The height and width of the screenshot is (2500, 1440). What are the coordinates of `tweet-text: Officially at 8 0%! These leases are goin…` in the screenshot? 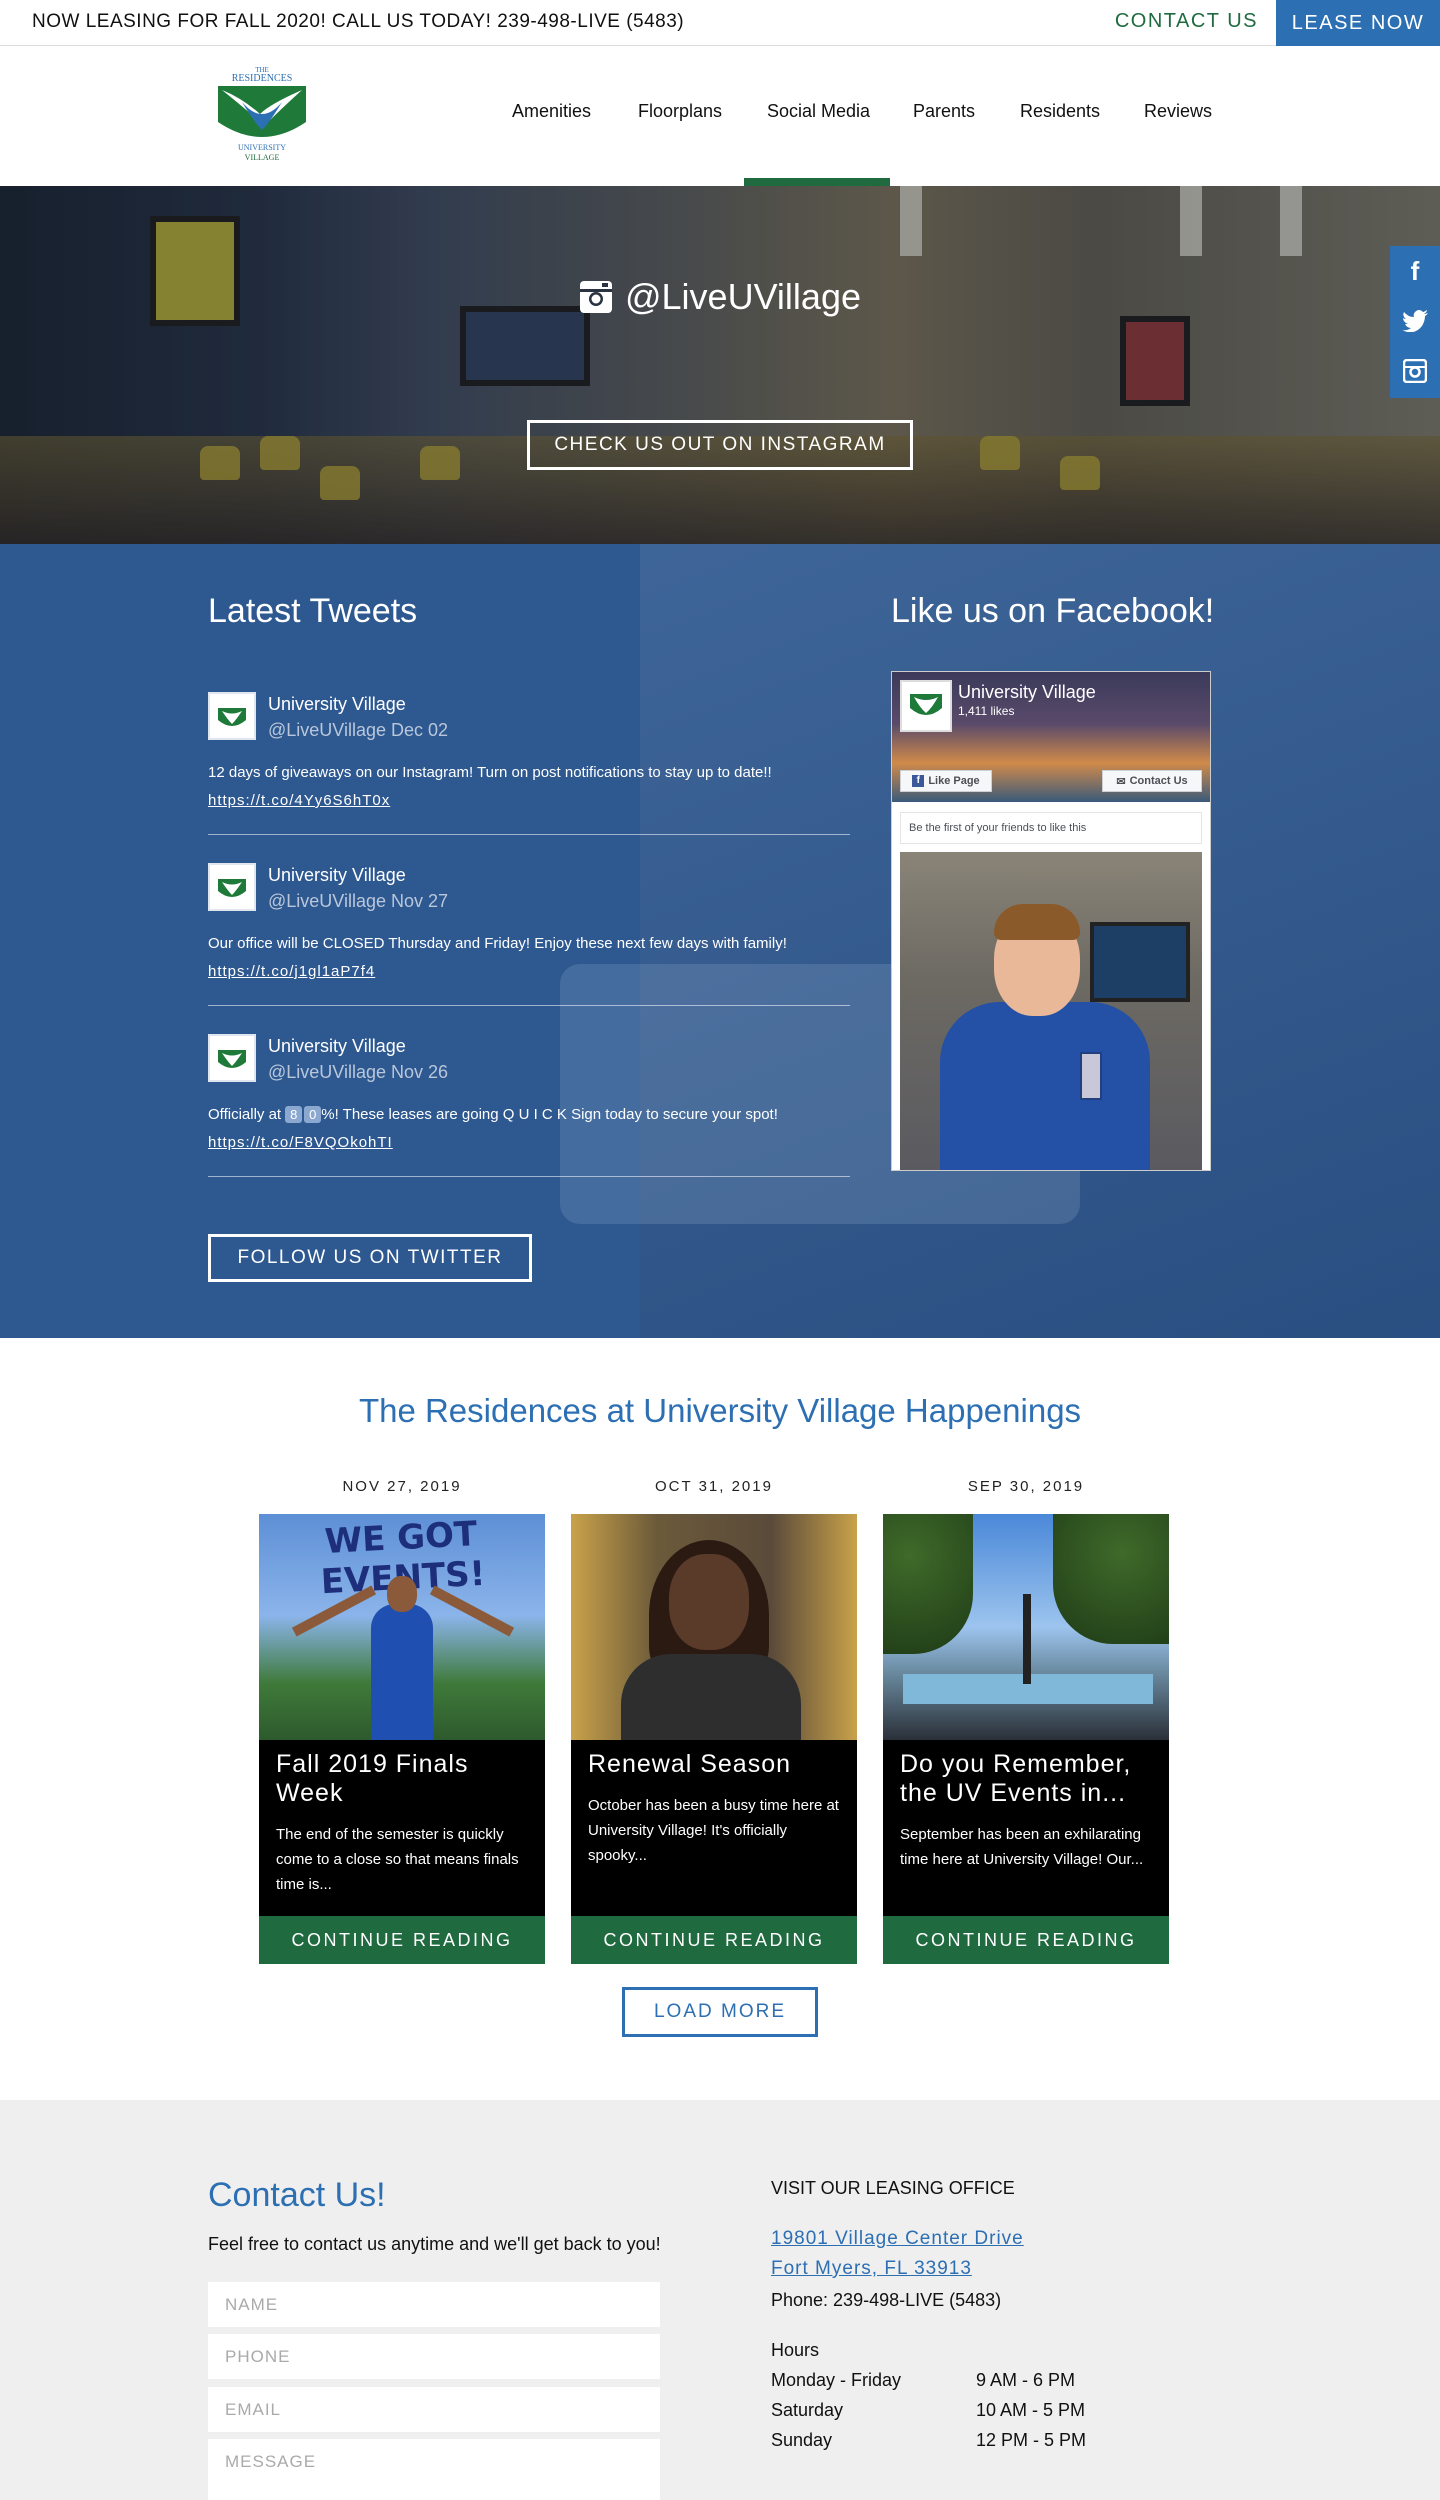 It's located at (493, 1114).